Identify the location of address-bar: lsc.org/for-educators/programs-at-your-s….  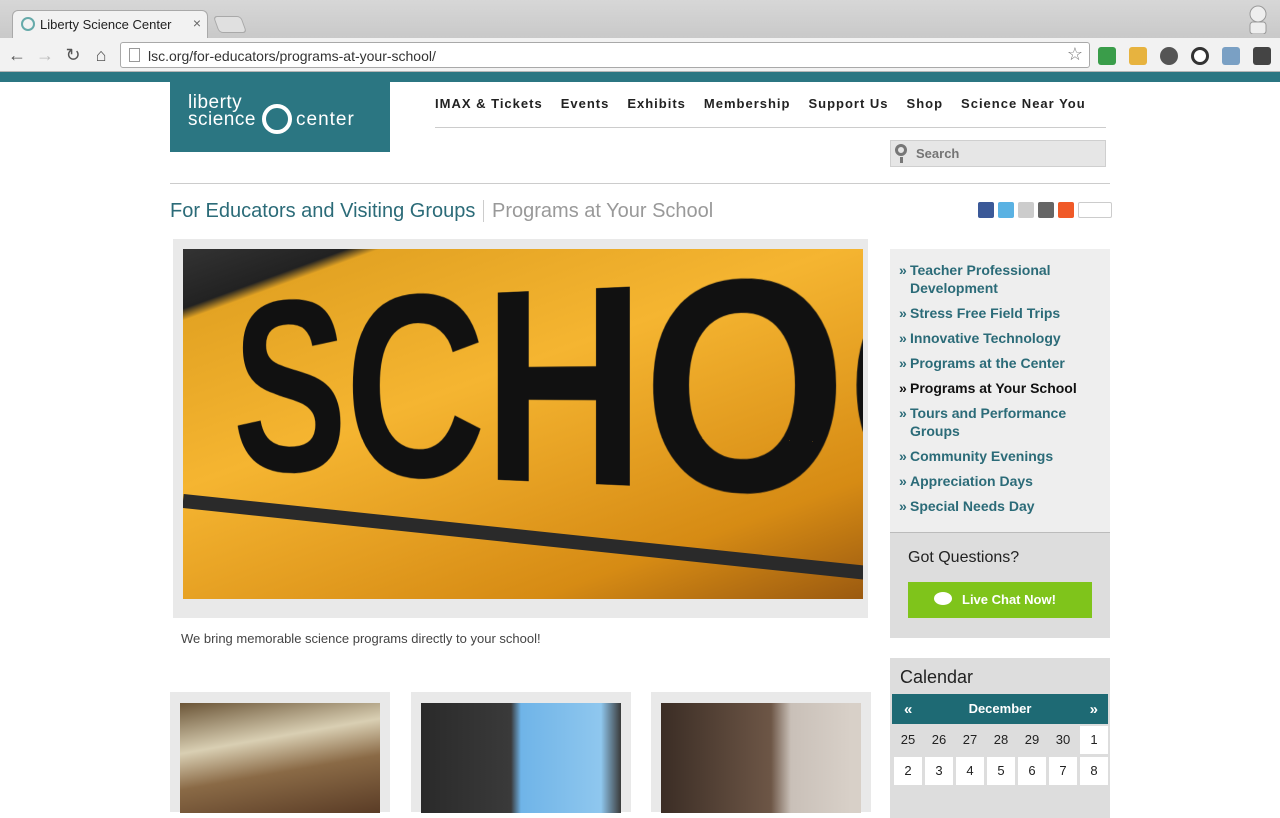
(605, 55).